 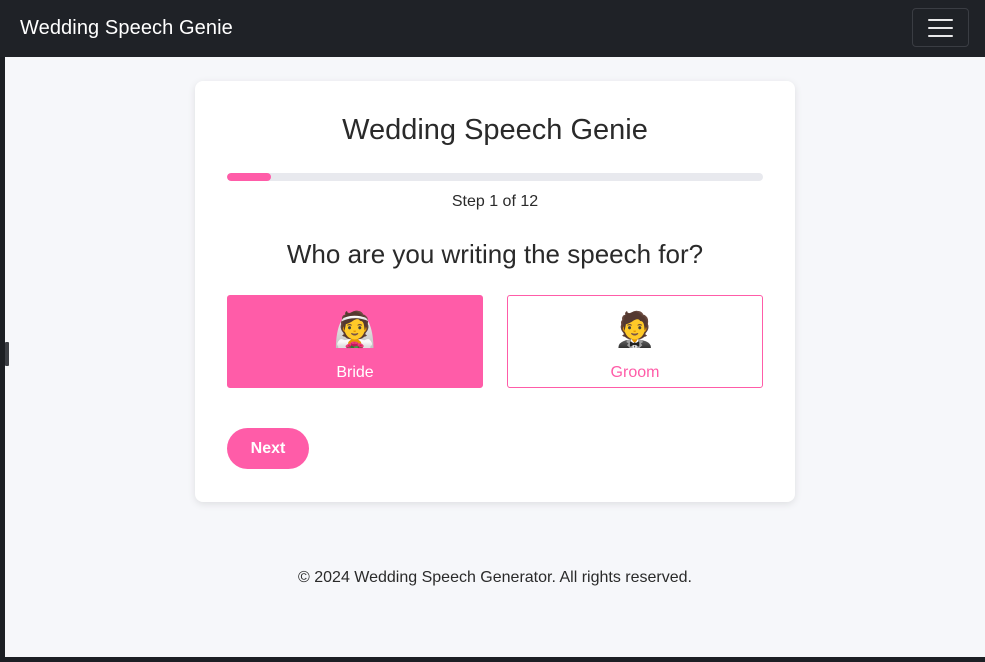 What do you see at coordinates (635, 330) in the screenshot?
I see `groom-icon: 🤵` at bounding box center [635, 330].